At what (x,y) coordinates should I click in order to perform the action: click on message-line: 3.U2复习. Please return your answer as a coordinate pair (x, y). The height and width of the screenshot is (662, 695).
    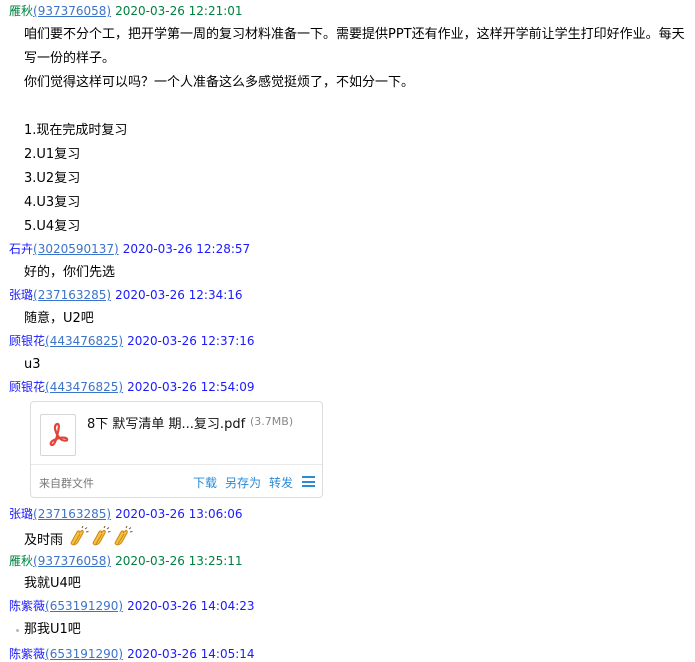
    Looking at the image, I should click on (52, 178).